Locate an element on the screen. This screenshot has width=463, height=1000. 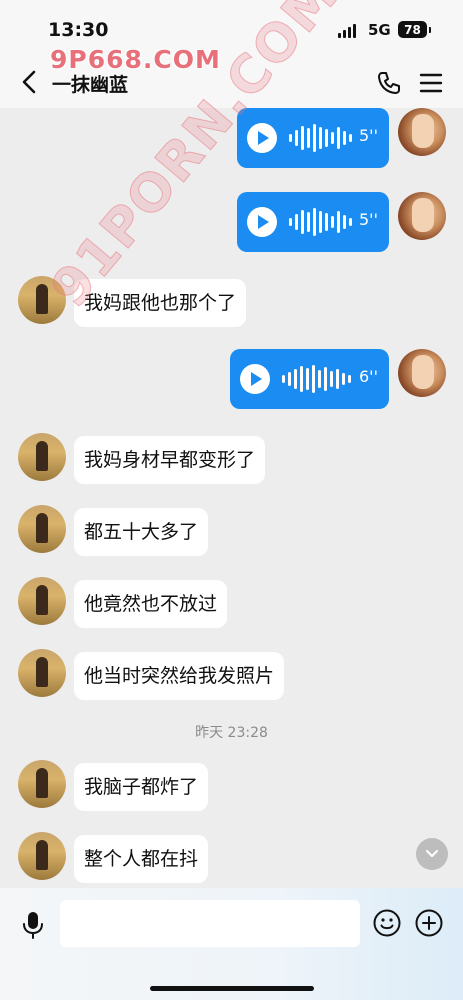
chat-title: 一抹幽蓝 is located at coordinates (90, 85).